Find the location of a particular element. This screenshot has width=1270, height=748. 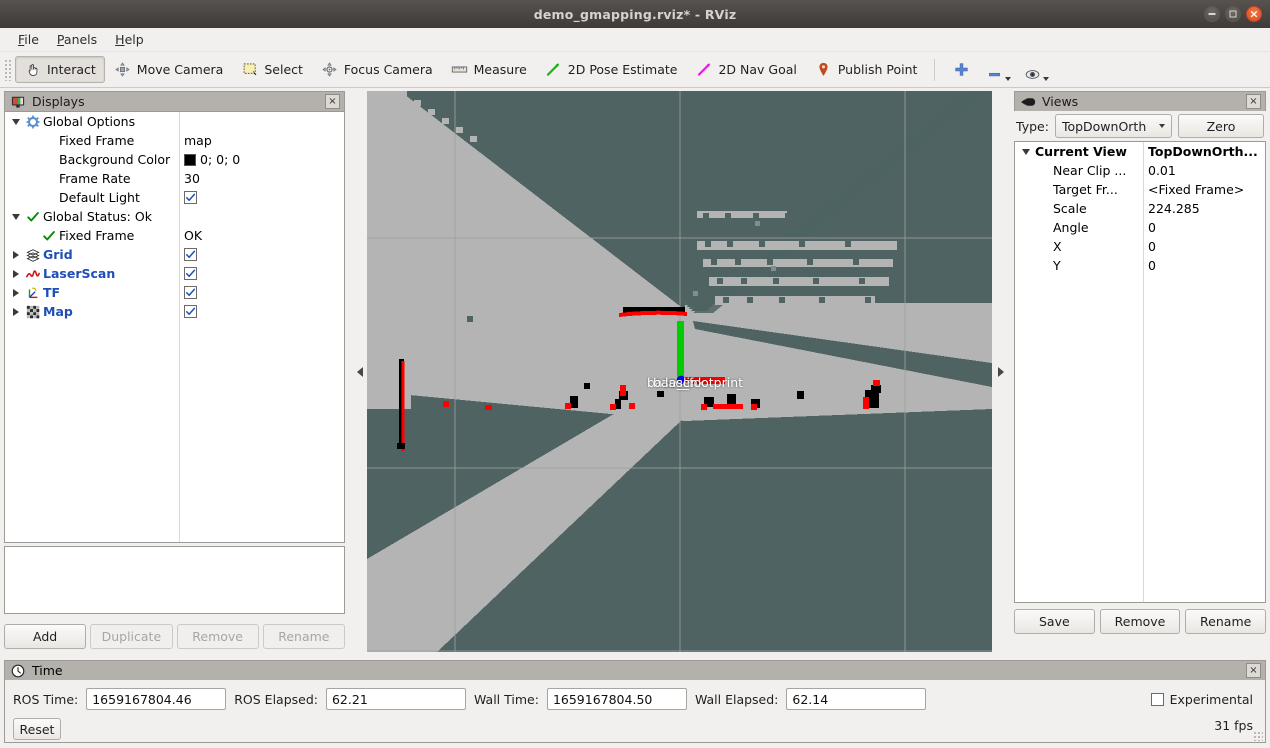

views-close-icon: × is located at coordinates (1253, 101).